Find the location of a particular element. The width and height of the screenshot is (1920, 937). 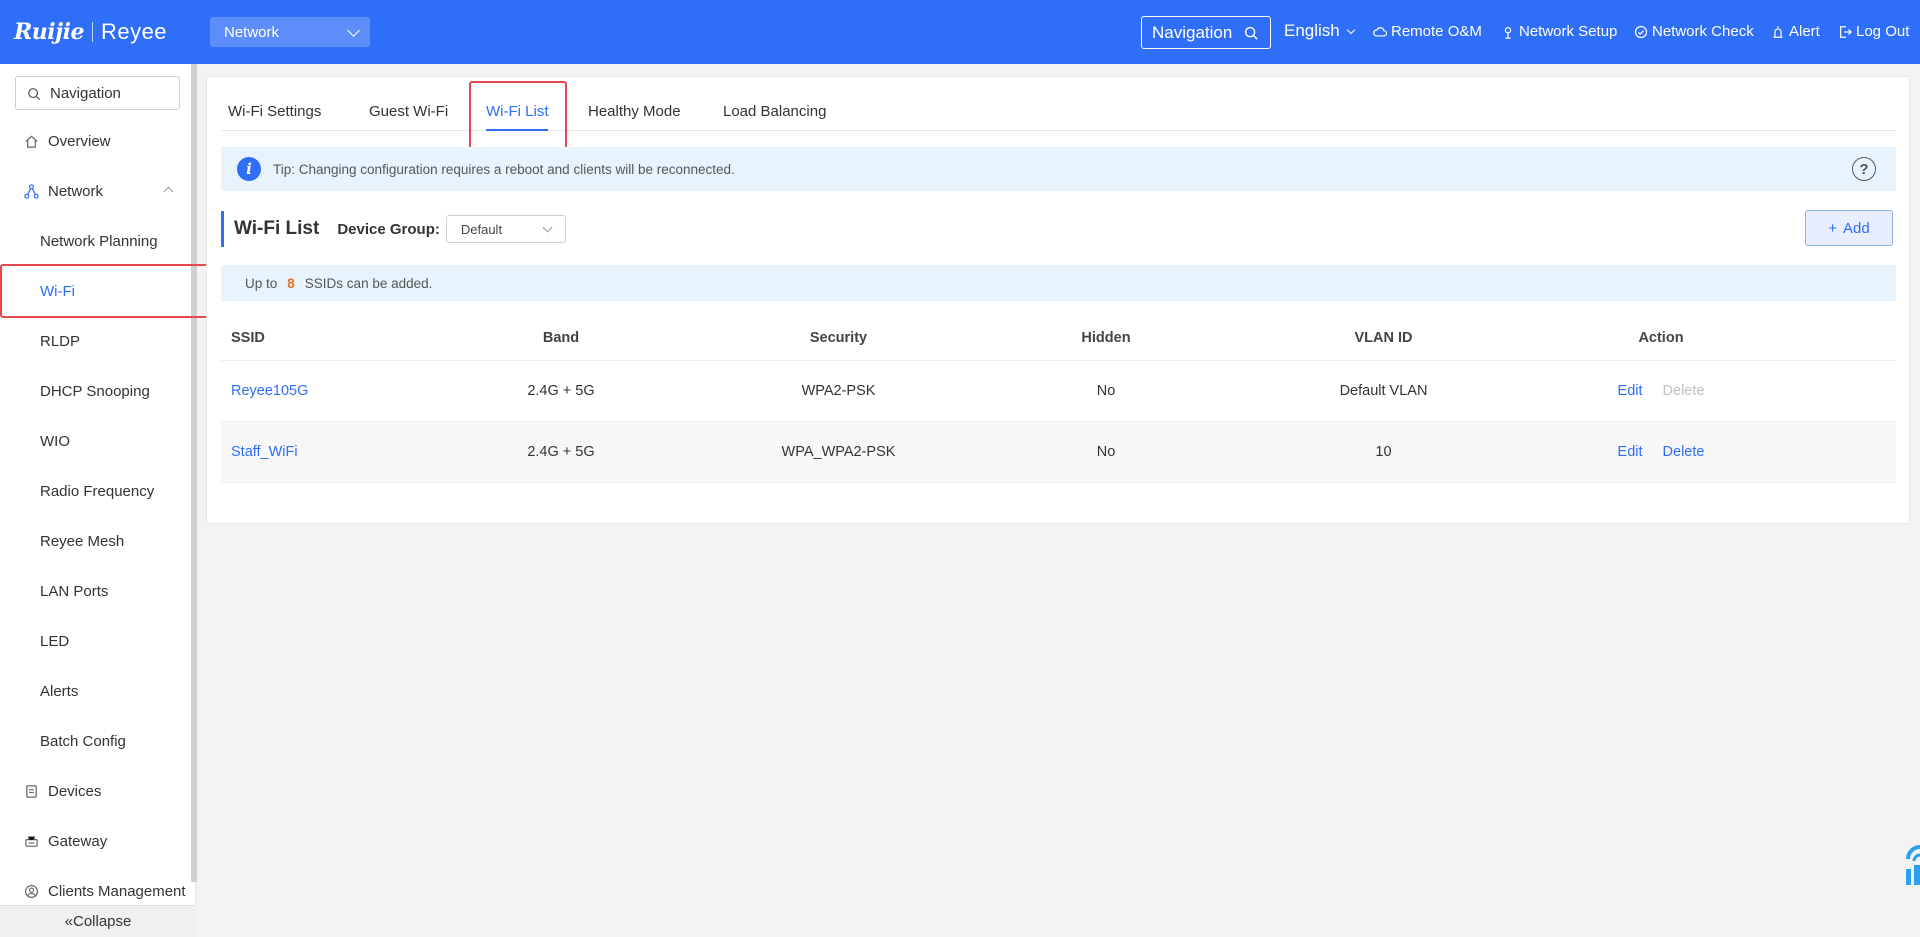

highlight-box-wifi-list-tab is located at coordinates (518, 118).